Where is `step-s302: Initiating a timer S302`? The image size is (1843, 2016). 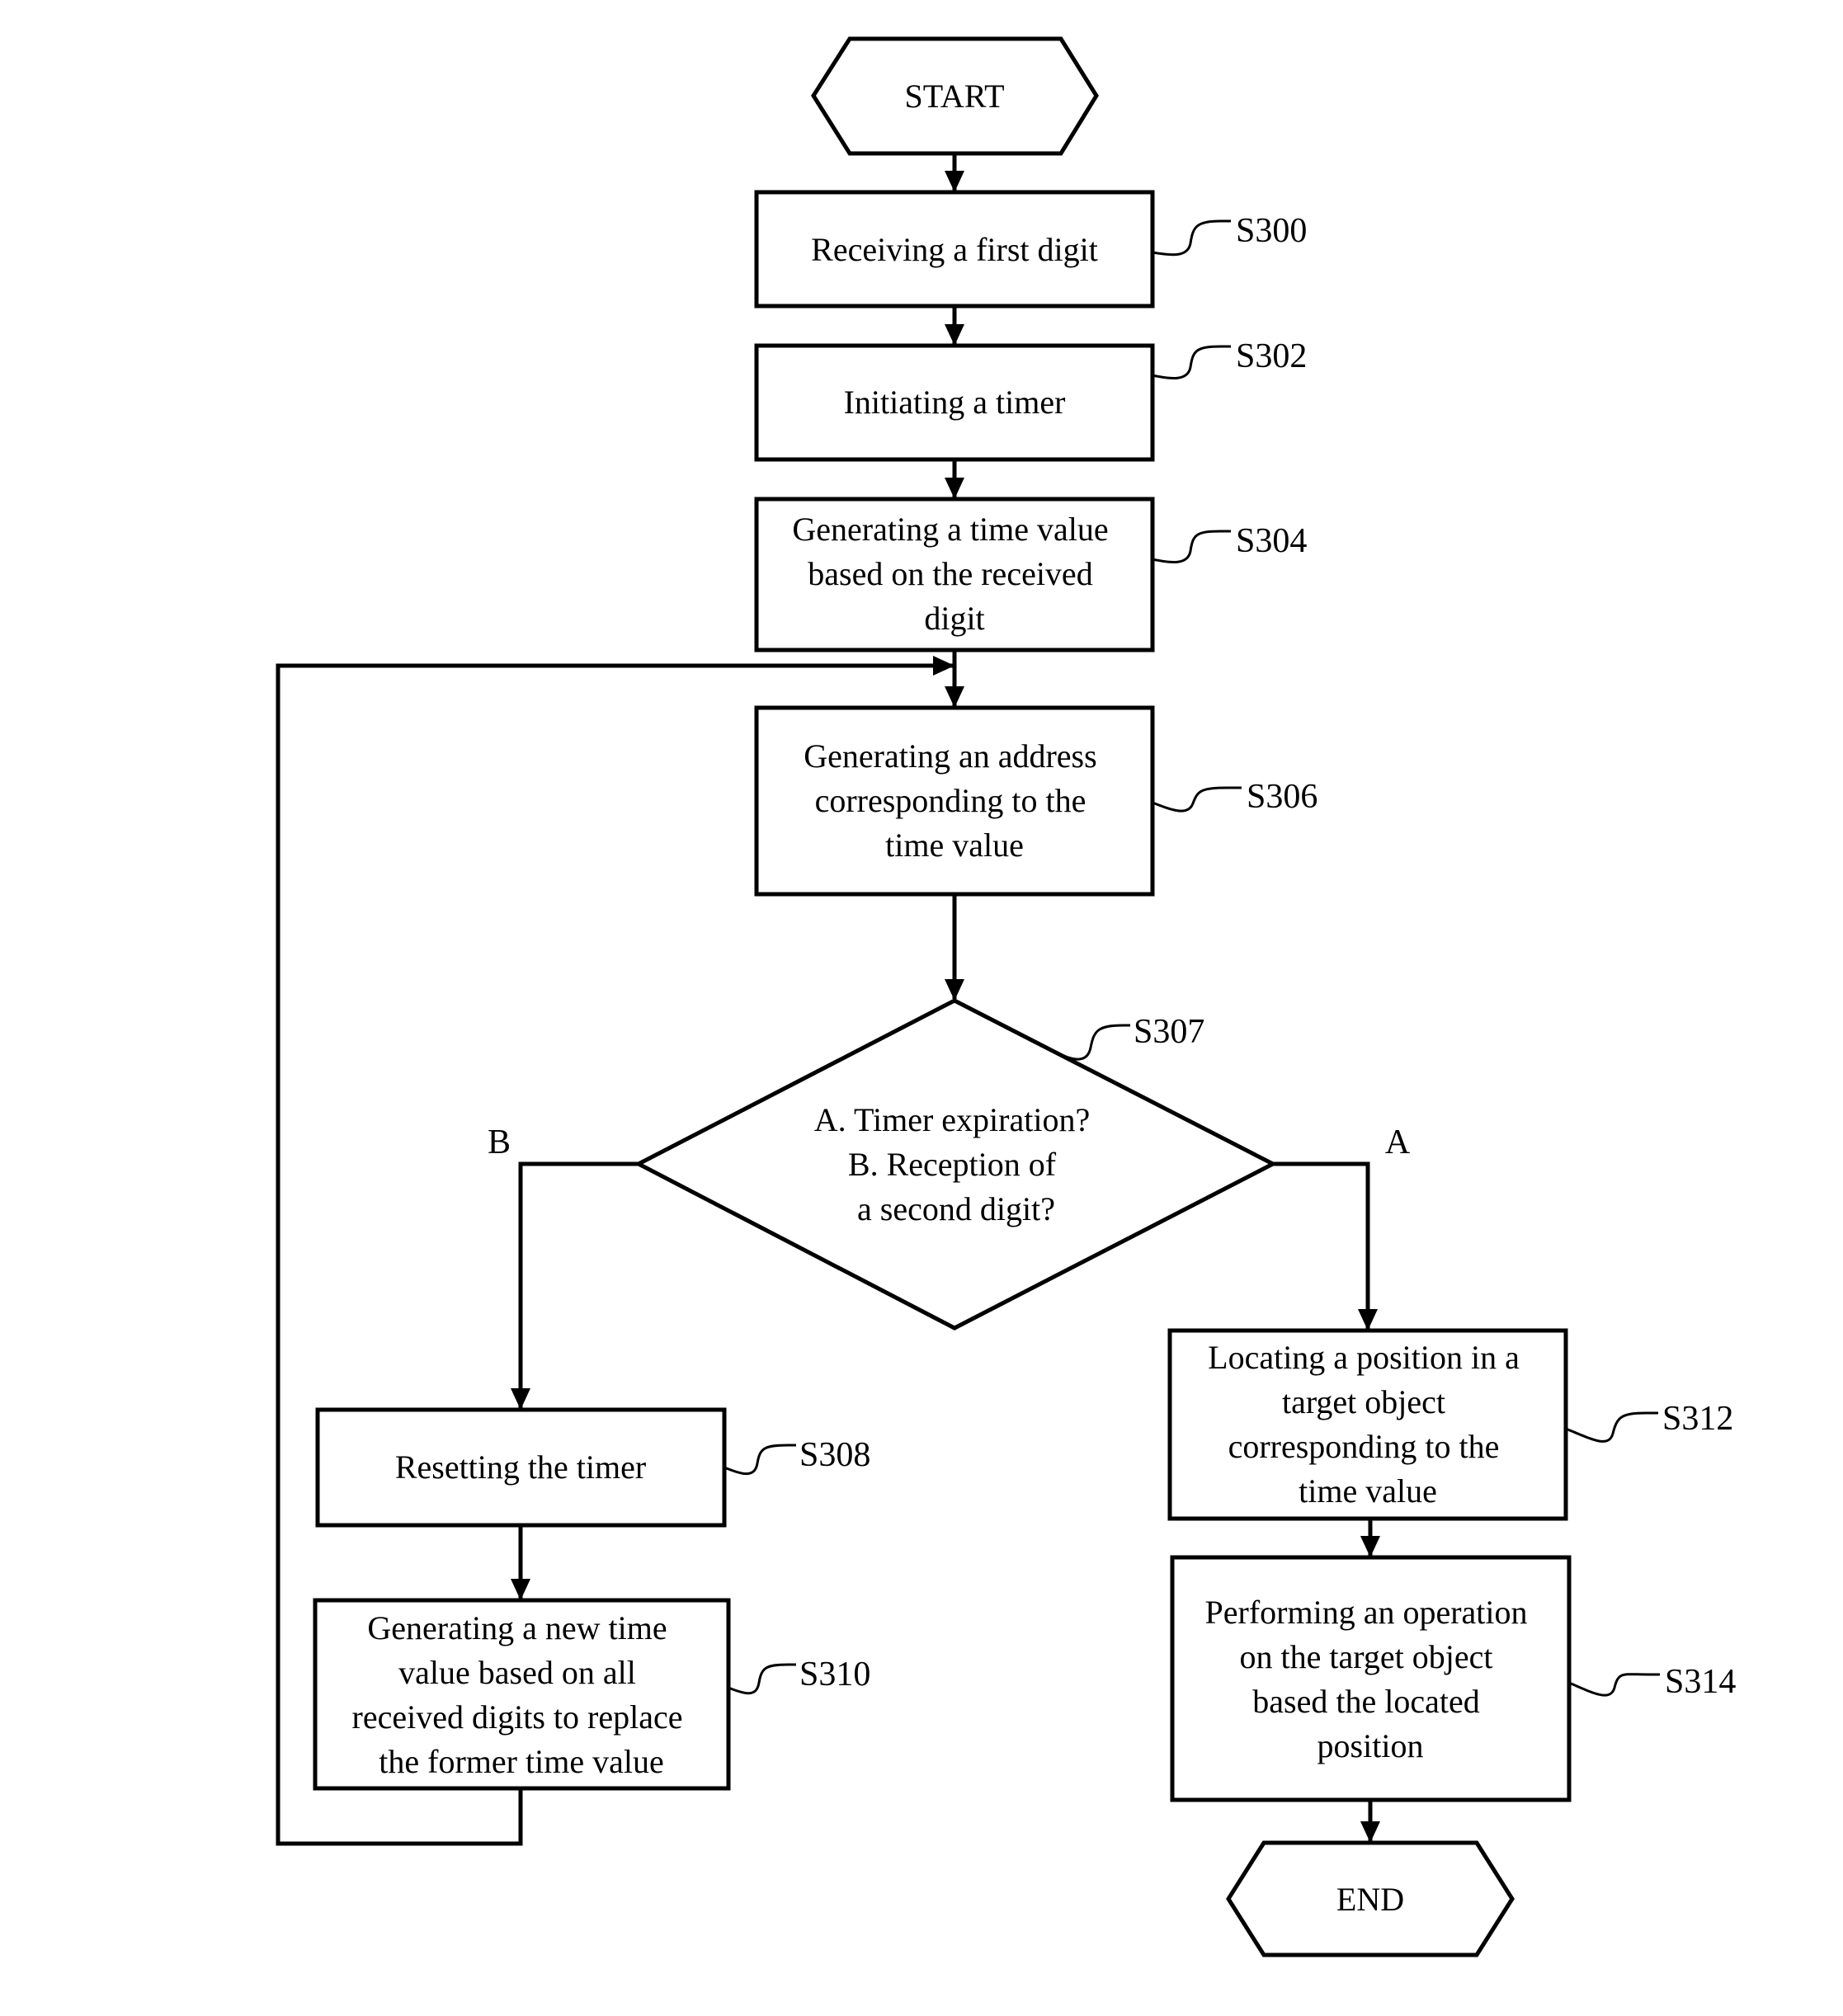 step-s302: Initiating a timer S302 is located at coordinates (1030, 399).